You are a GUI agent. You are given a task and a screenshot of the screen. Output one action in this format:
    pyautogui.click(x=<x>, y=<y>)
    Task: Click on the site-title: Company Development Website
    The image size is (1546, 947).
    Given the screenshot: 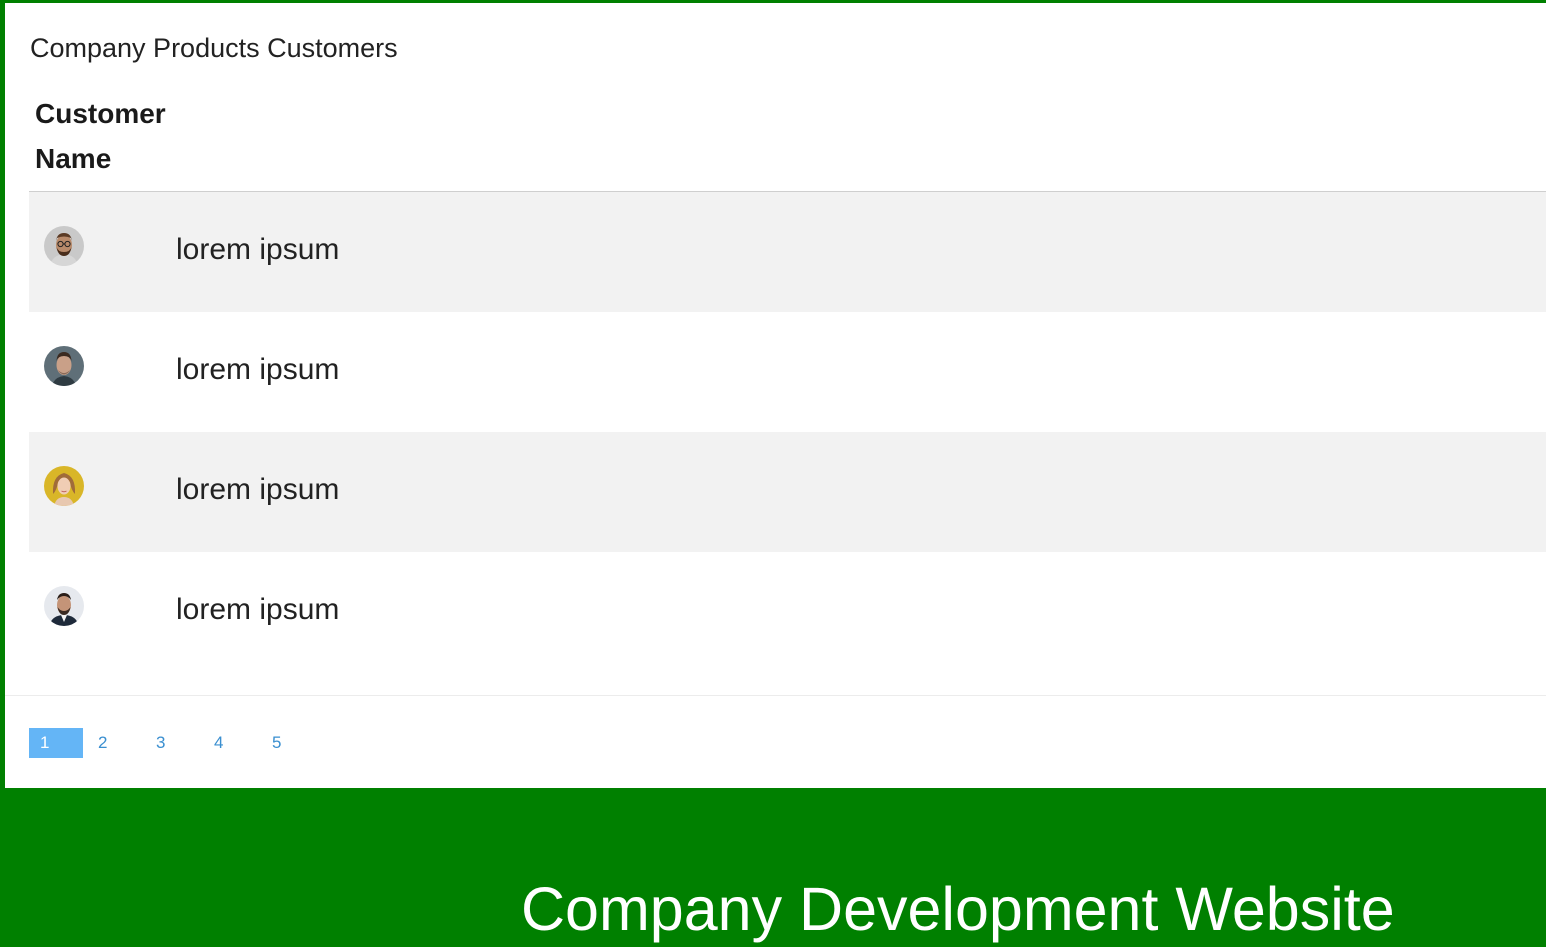 What is the action you would take?
    pyautogui.click(x=958, y=909)
    